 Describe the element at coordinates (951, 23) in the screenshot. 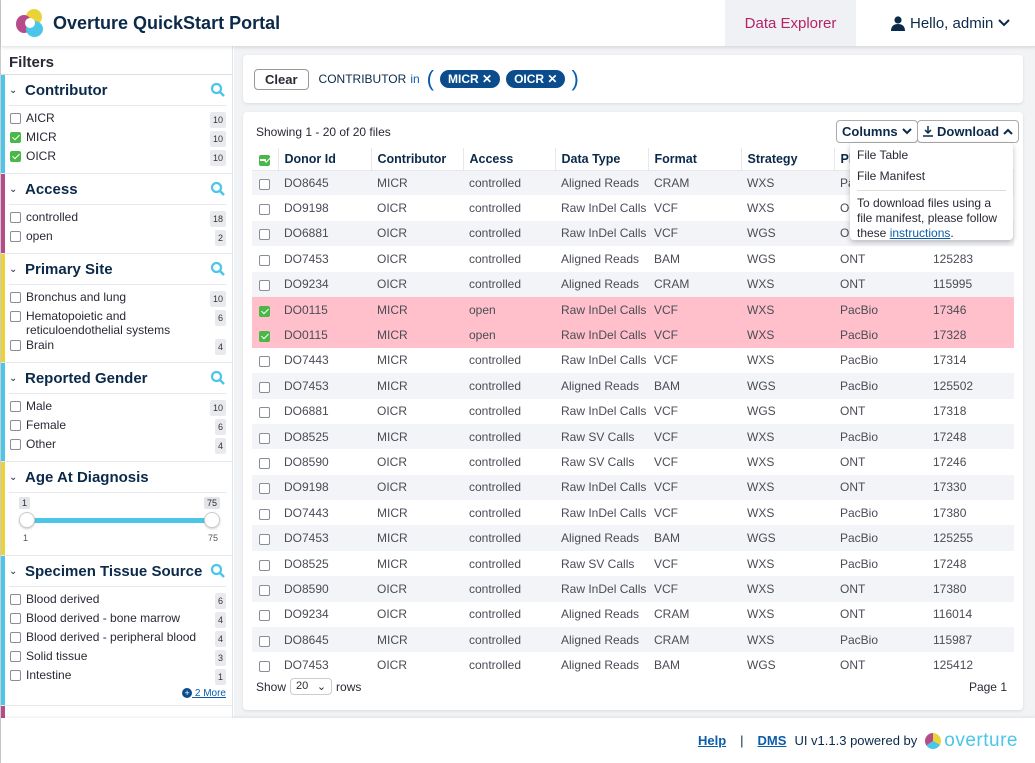

I see `user-menu: Hello, admin` at that location.